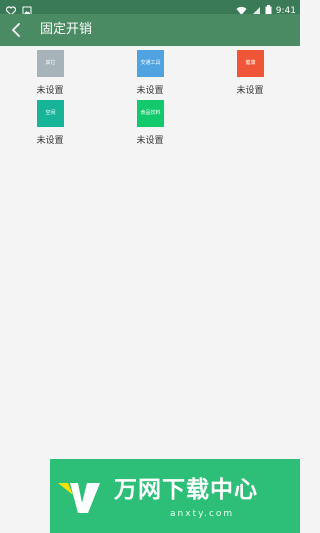 This screenshot has width=320, height=533. I want to click on page-title: 固定开销, so click(66, 29).